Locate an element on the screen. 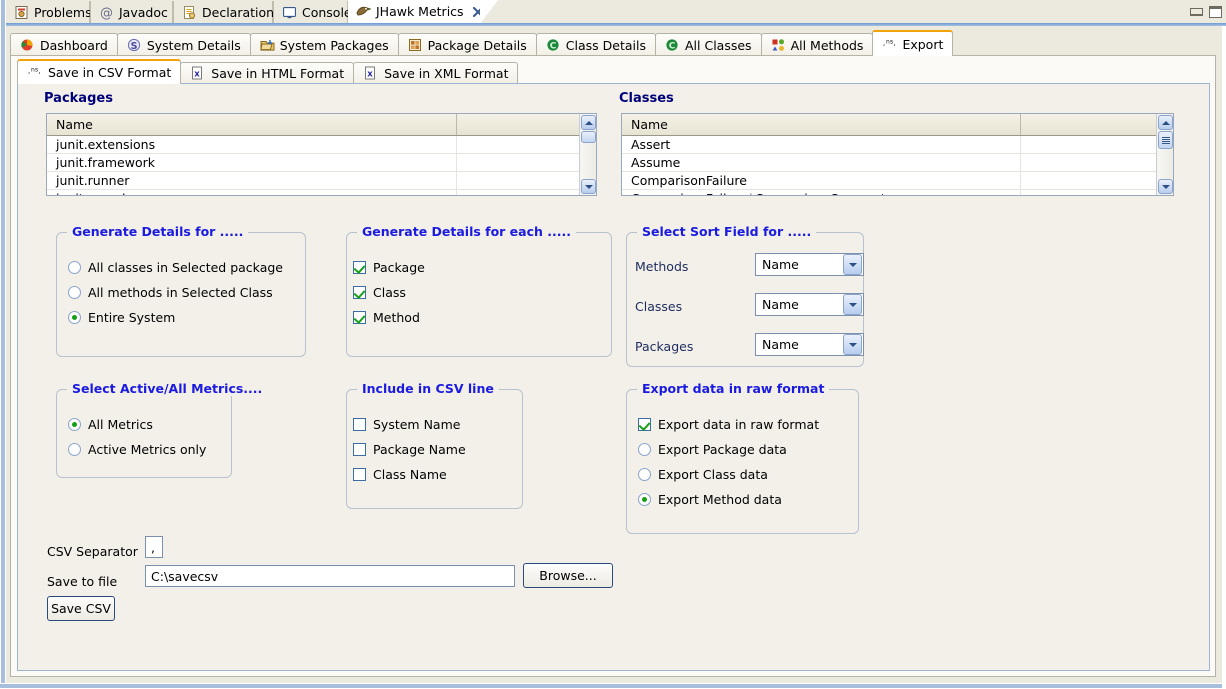 The image size is (1226, 689). save-to-file-input is located at coordinates (330, 576).